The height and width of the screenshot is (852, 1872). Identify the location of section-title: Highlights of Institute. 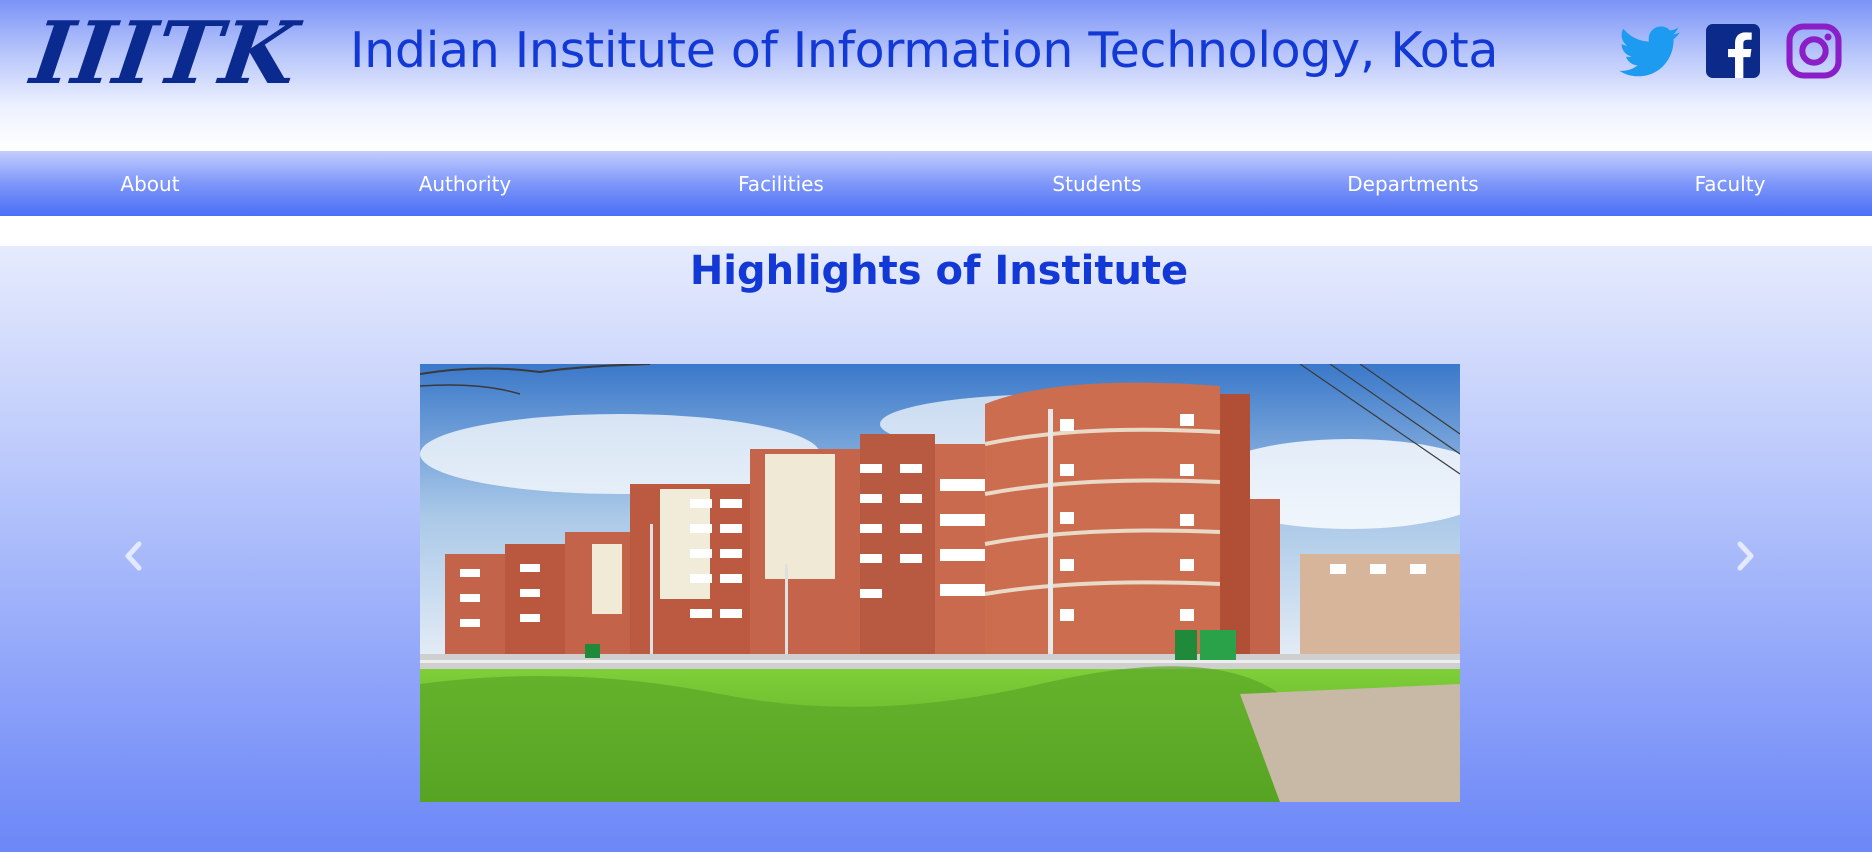
(939, 271).